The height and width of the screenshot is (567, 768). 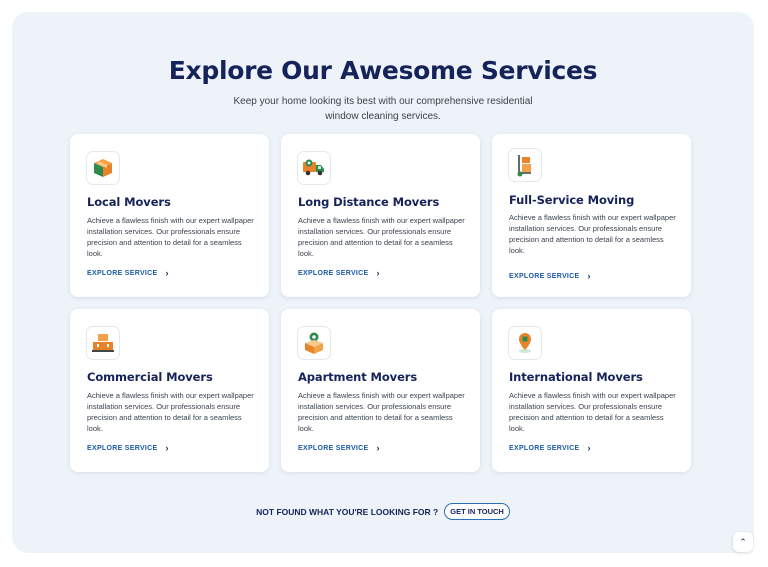 I want to click on location-pin-icon, so click(x=525, y=343).